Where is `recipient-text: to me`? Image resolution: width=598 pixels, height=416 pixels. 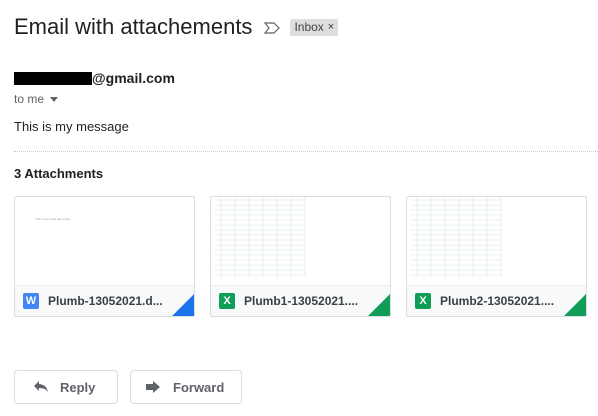
recipient-text: to me is located at coordinates (29, 99).